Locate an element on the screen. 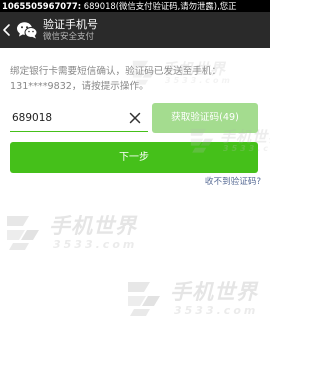 This screenshot has width=320, height=378. verification-code-input is located at coordinates (67, 118).